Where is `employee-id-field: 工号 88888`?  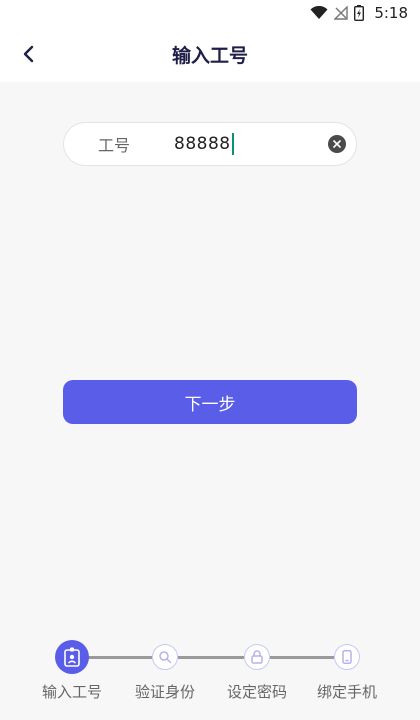 employee-id-field: 工号 88888 is located at coordinates (210, 144).